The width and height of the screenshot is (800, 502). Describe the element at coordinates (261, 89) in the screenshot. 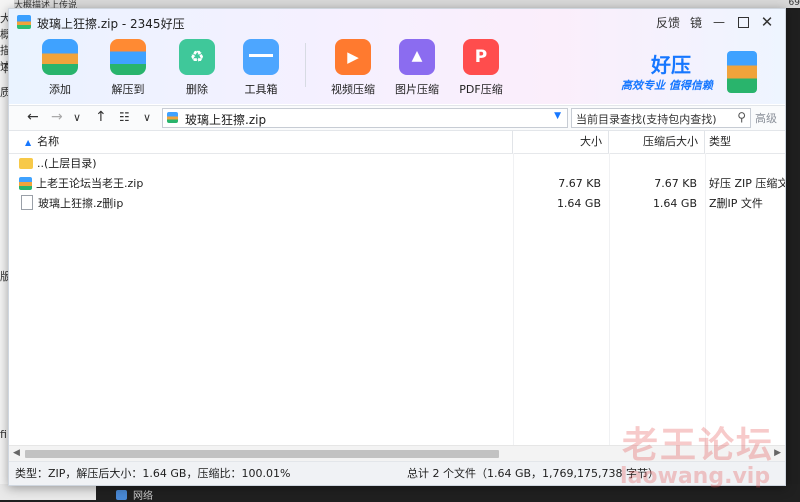

I see `toolbox-label: 工具箱` at that location.